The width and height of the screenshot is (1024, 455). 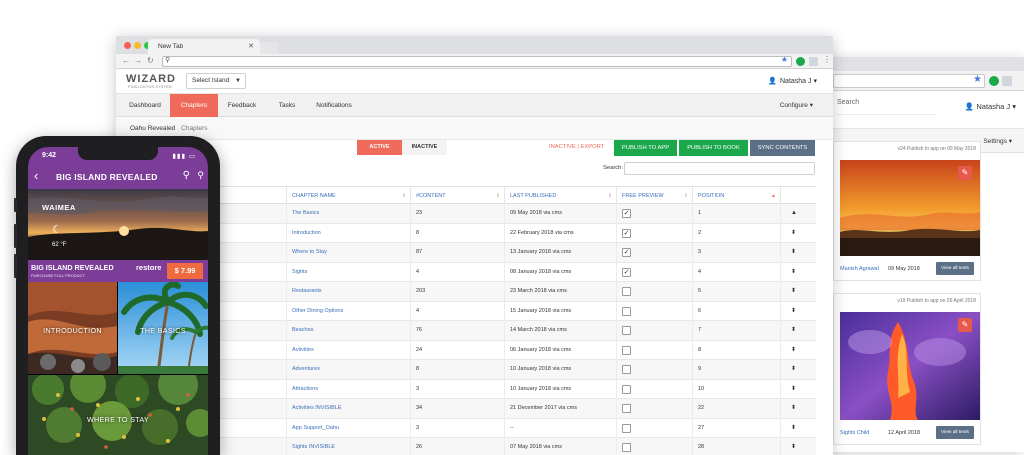 I want to click on version-author: Sights Child, so click(x=854, y=433).